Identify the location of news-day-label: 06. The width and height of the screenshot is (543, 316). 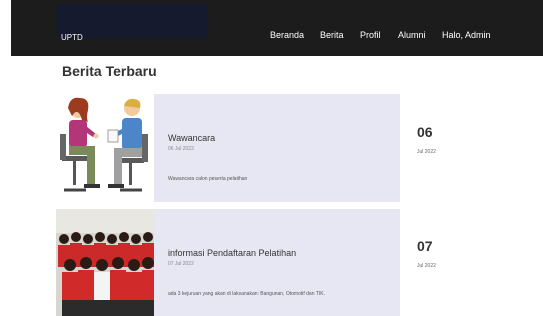
(425, 132).